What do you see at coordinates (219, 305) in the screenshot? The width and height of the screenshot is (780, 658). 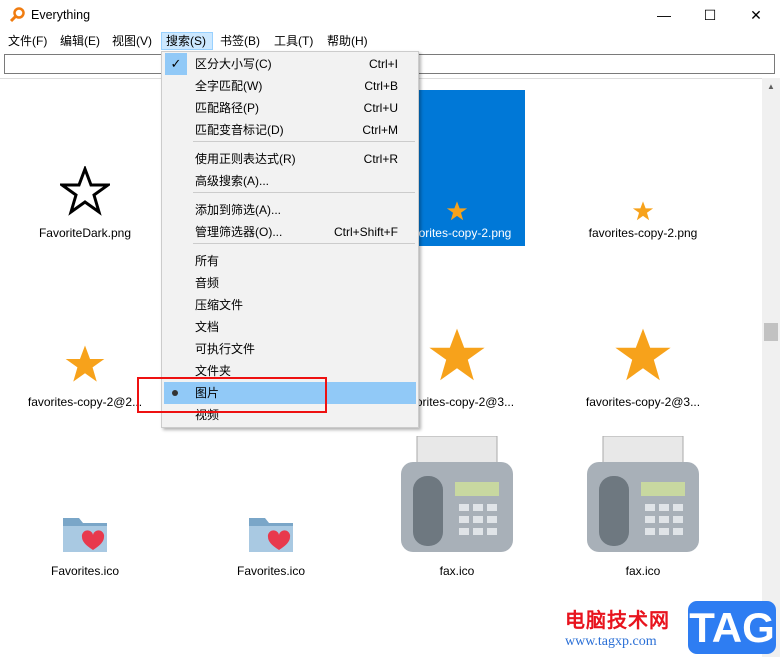 I see `menu-item-label: 压缩文件` at bounding box center [219, 305].